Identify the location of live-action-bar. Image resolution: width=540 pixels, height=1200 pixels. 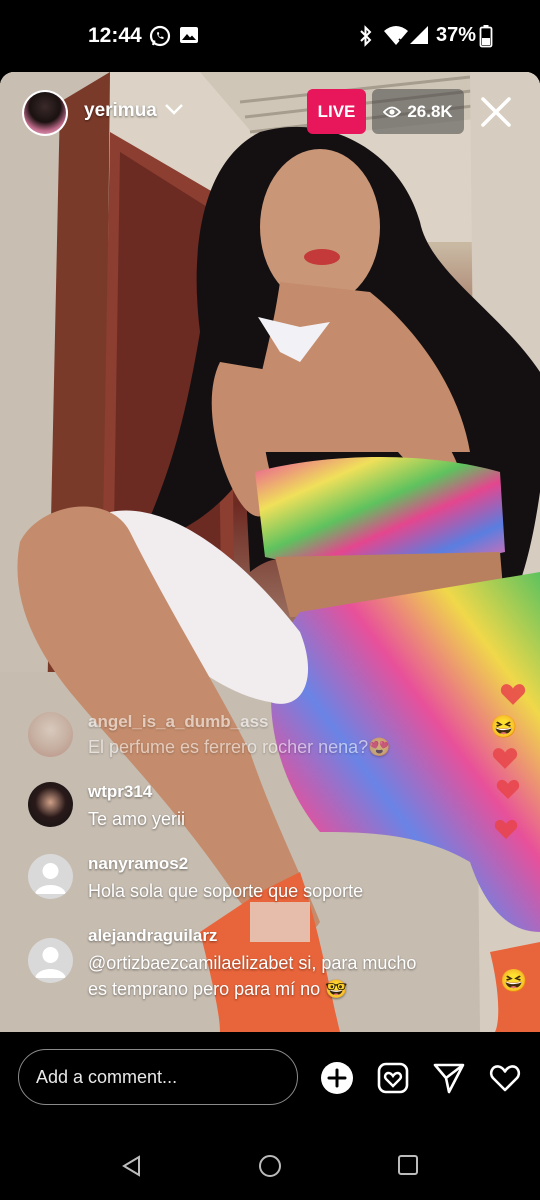
(270, 1082).